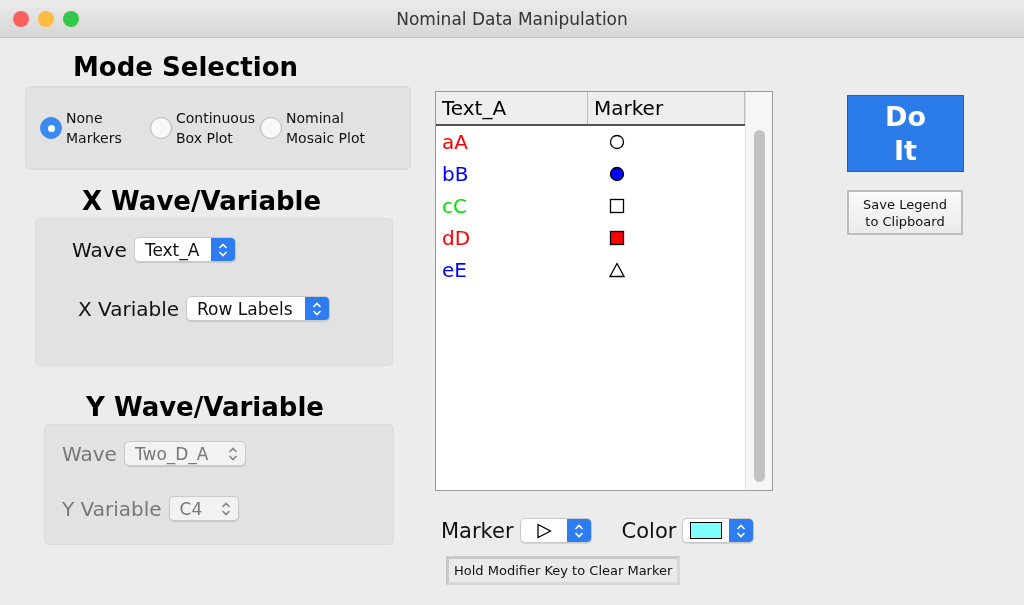  What do you see at coordinates (202, 201) in the screenshot?
I see `section-heading: X Wave/Variable` at bounding box center [202, 201].